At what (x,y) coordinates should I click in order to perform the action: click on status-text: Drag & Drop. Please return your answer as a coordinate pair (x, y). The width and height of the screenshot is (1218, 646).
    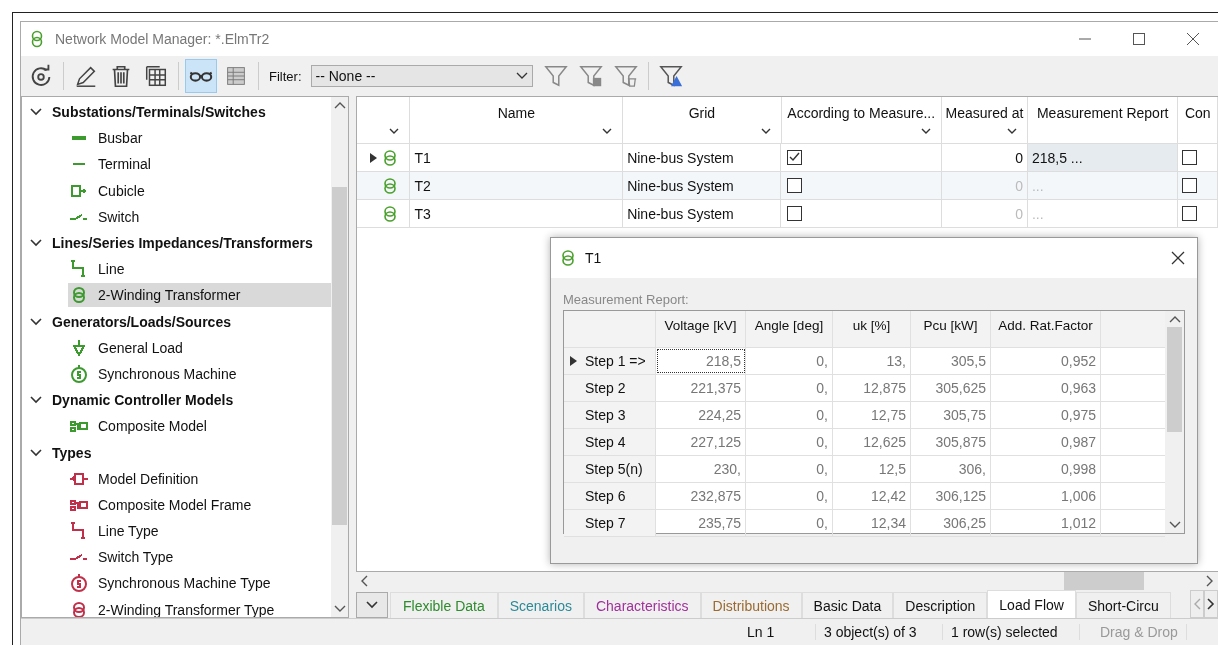
    Looking at the image, I should click on (1133, 632).